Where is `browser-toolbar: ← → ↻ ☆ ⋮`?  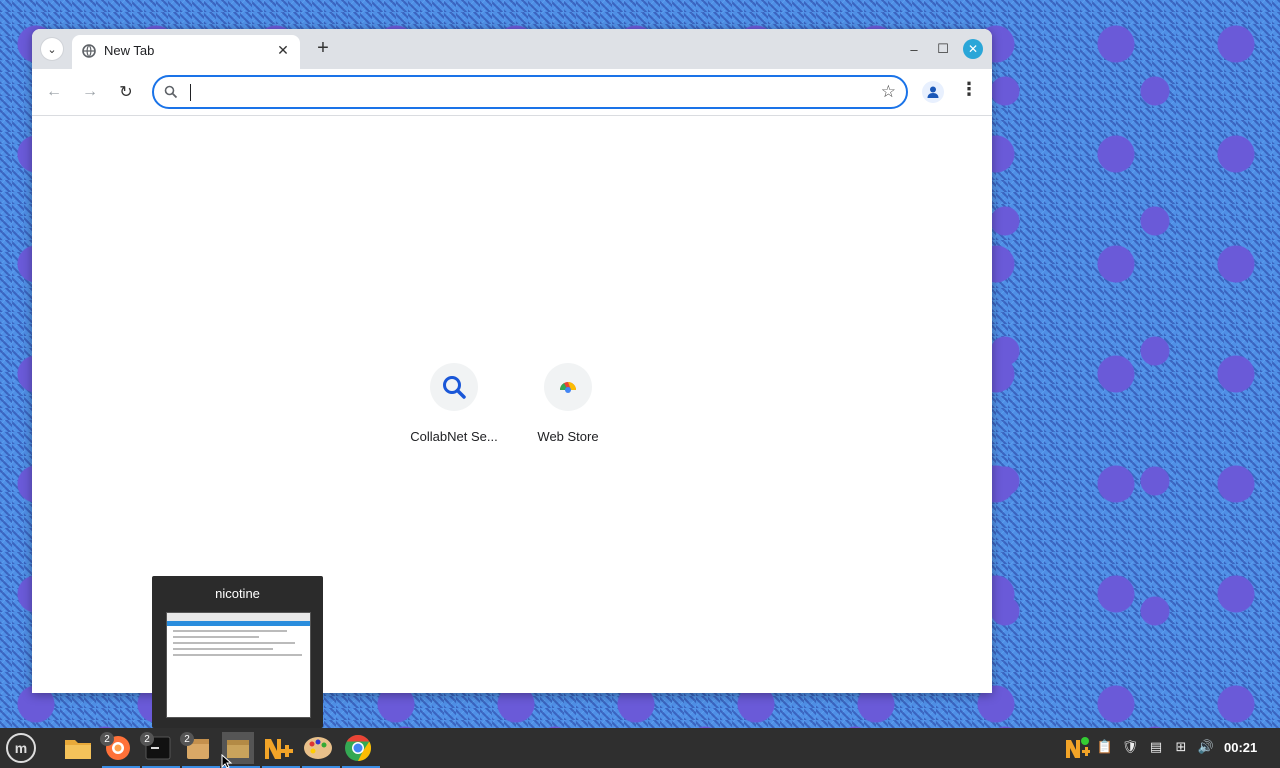
browser-toolbar: ← → ↻ ☆ ⋮ is located at coordinates (512, 92).